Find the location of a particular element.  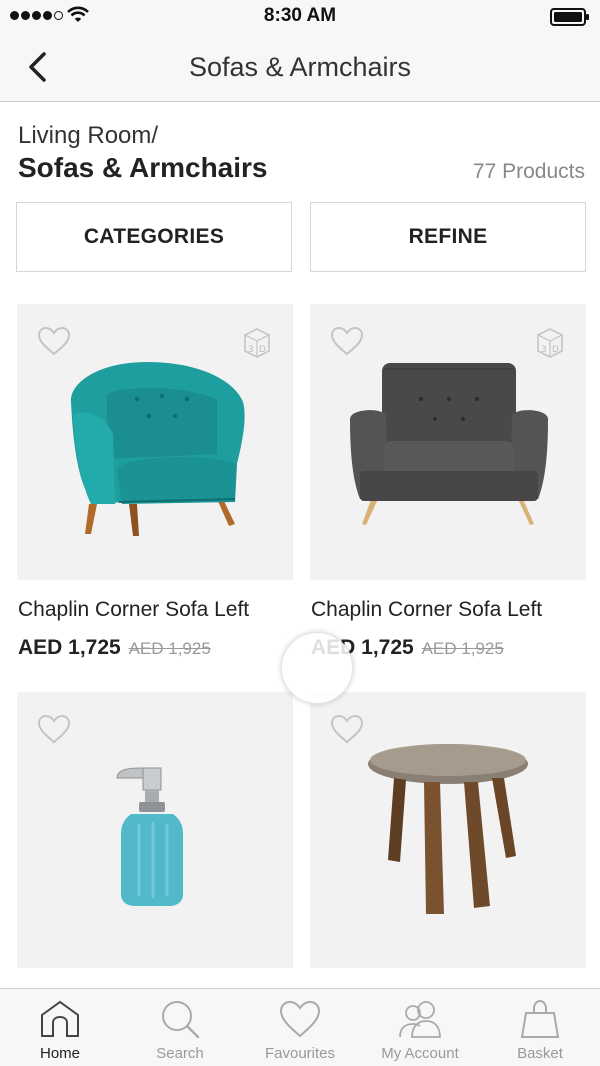

refine-button: REFINE is located at coordinates (448, 237).